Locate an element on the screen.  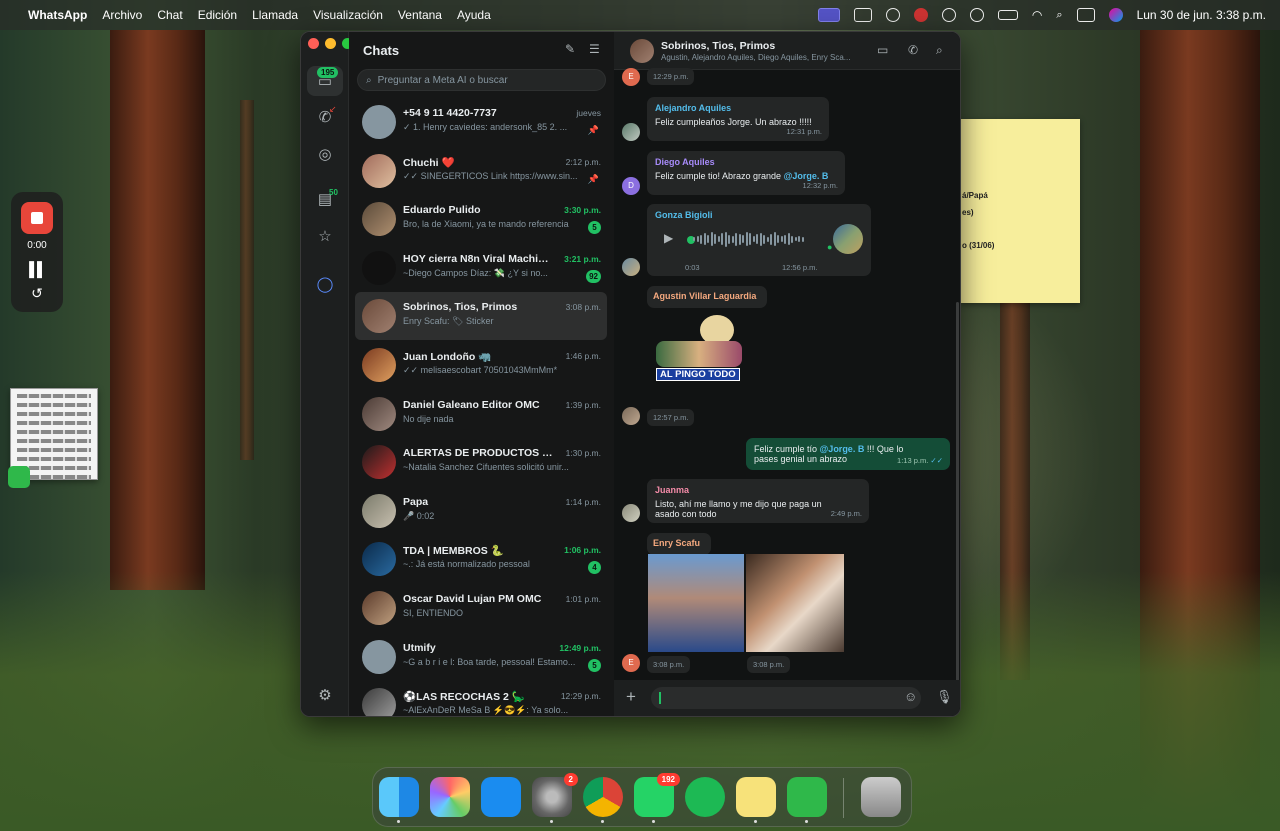
message-sender: Agustin Villar Laguardia is located at coordinates (707, 296).